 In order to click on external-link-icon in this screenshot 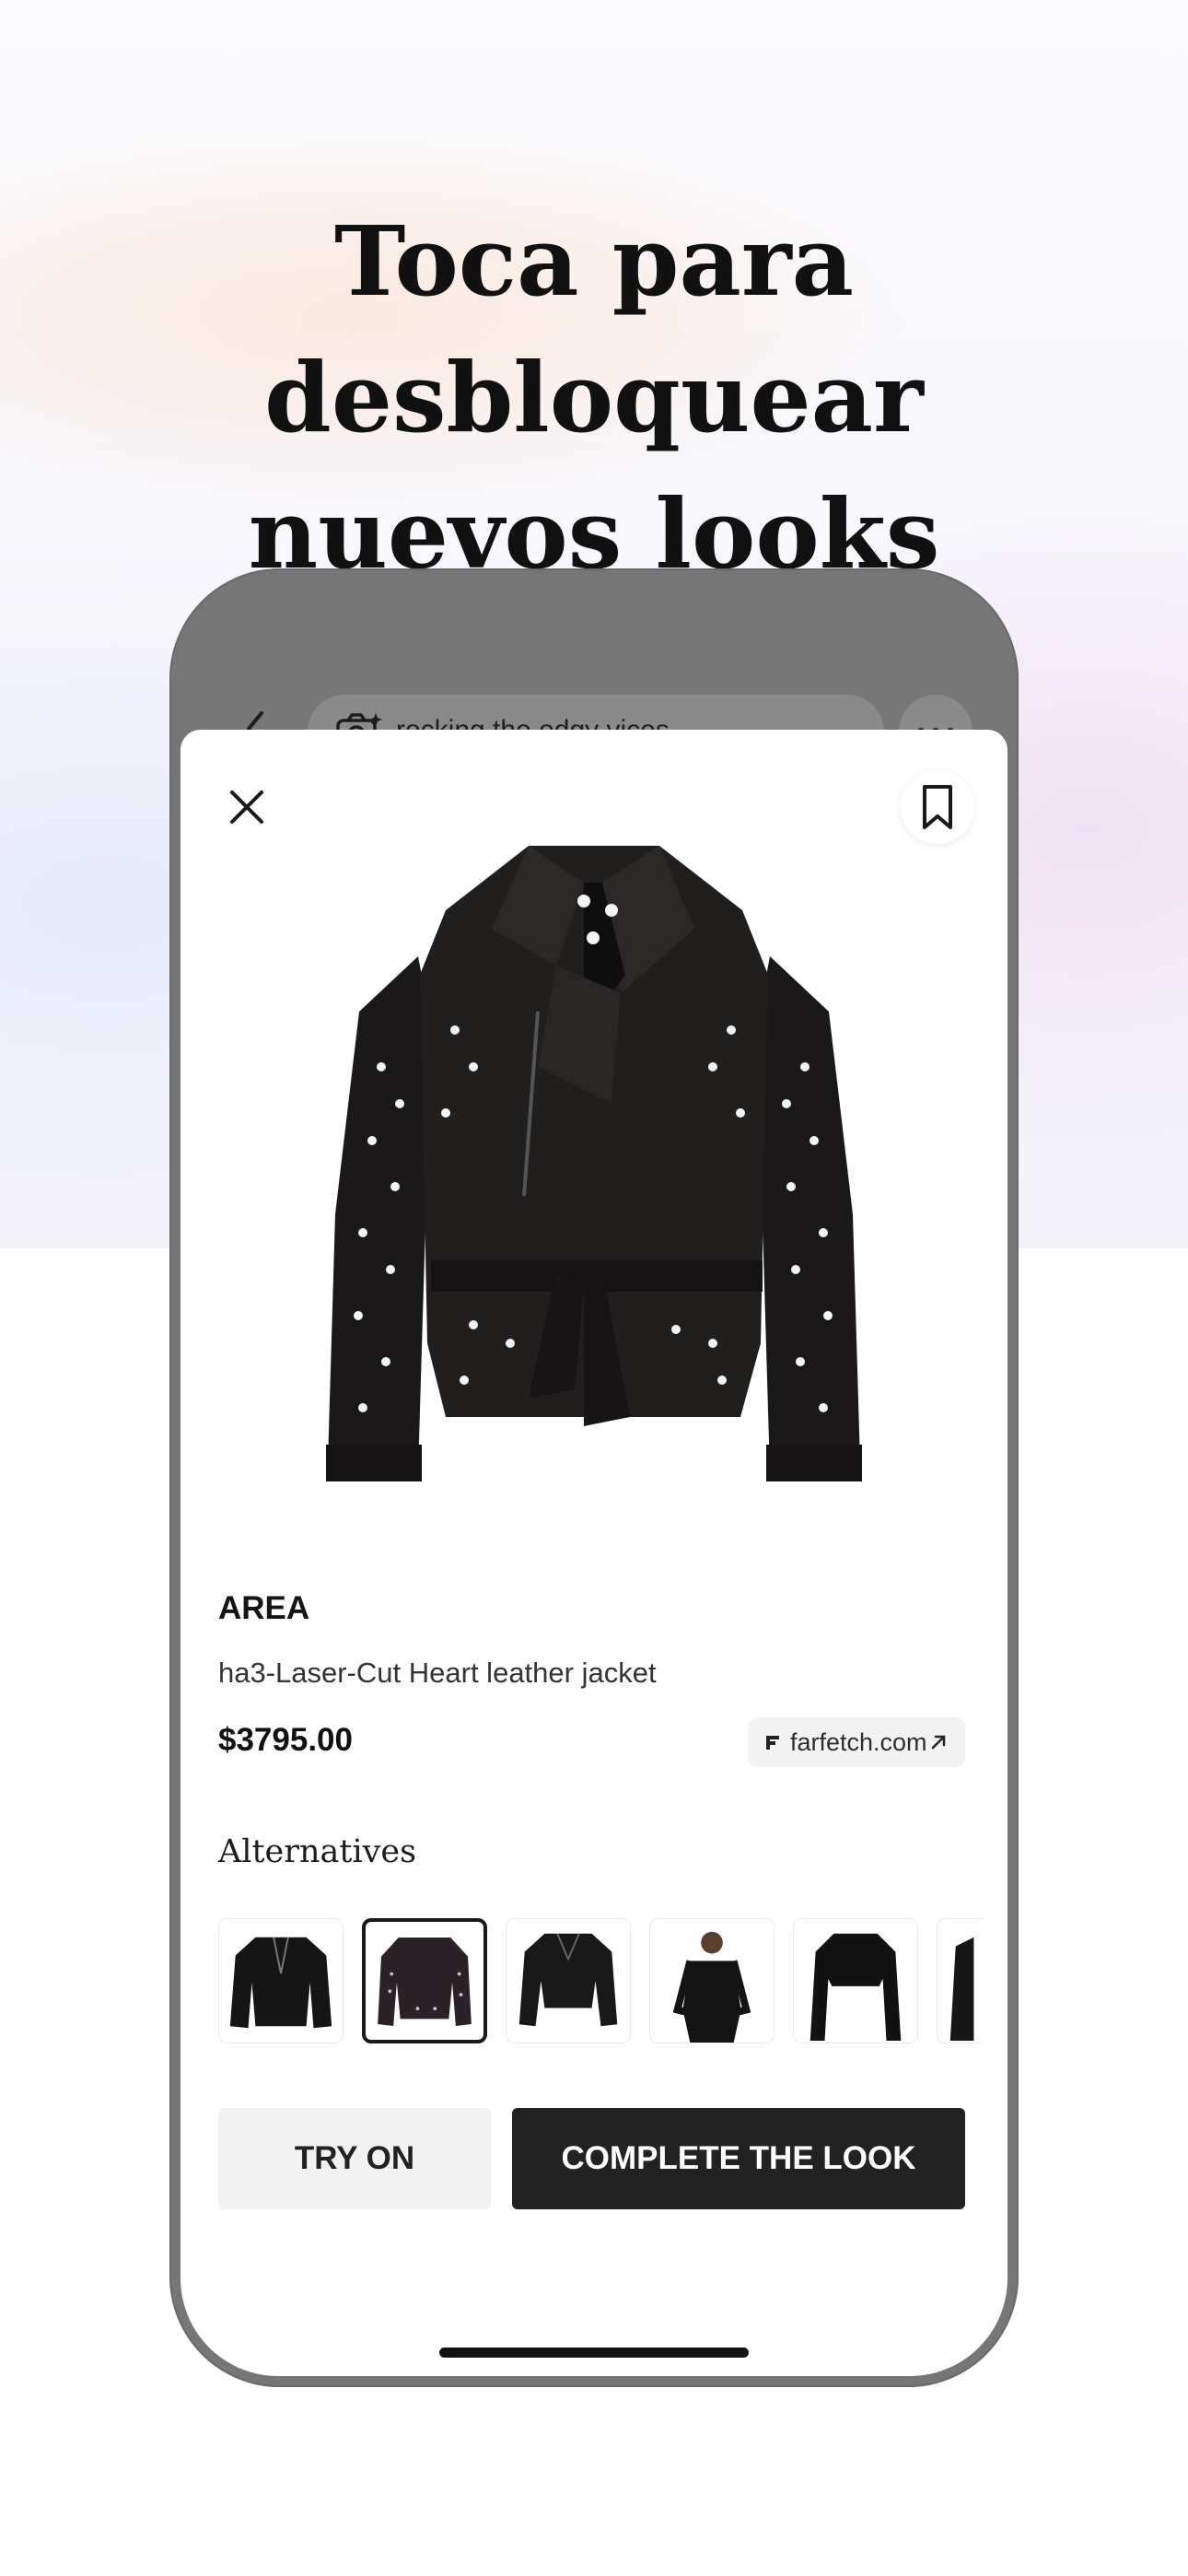, I will do `click(938, 1743)`.